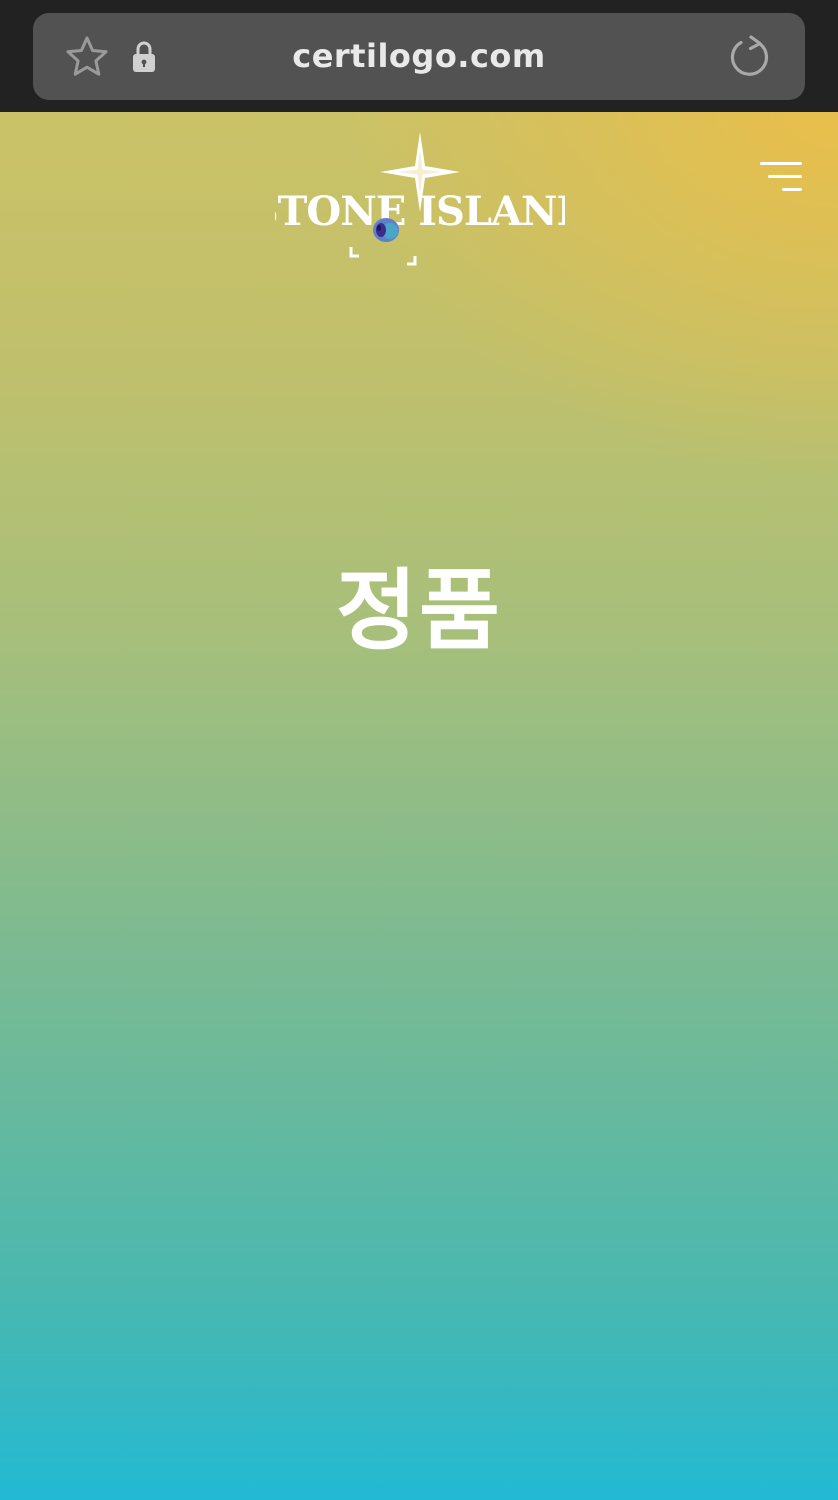 This screenshot has width=838, height=1500. Describe the element at coordinates (750, 56) in the screenshot. I see `reload-icon` at that location.